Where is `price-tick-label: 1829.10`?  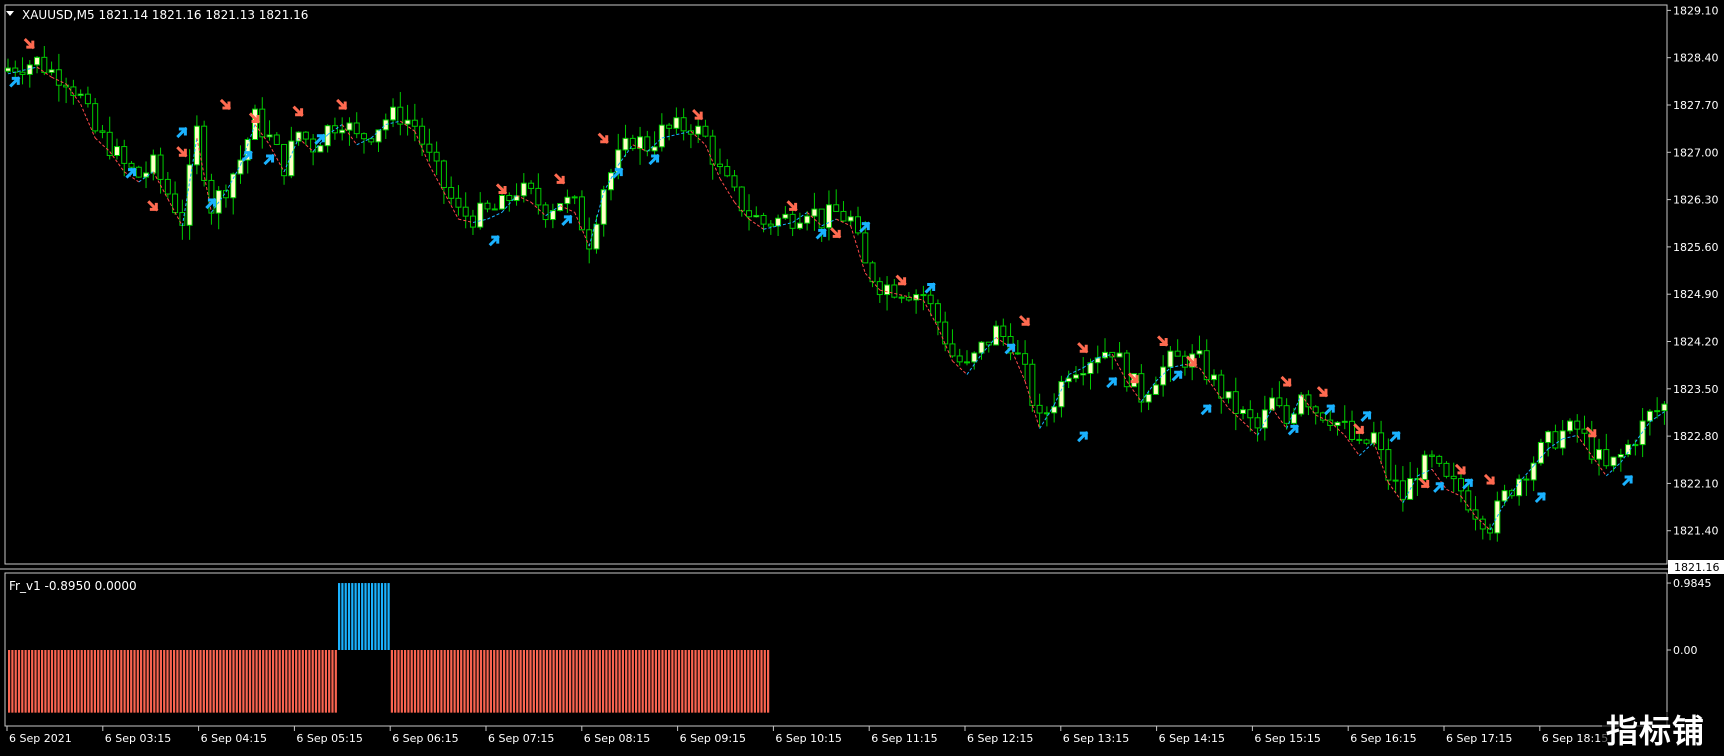 price-tick-label: 1829.10 is located at coordinates (1696, 10).